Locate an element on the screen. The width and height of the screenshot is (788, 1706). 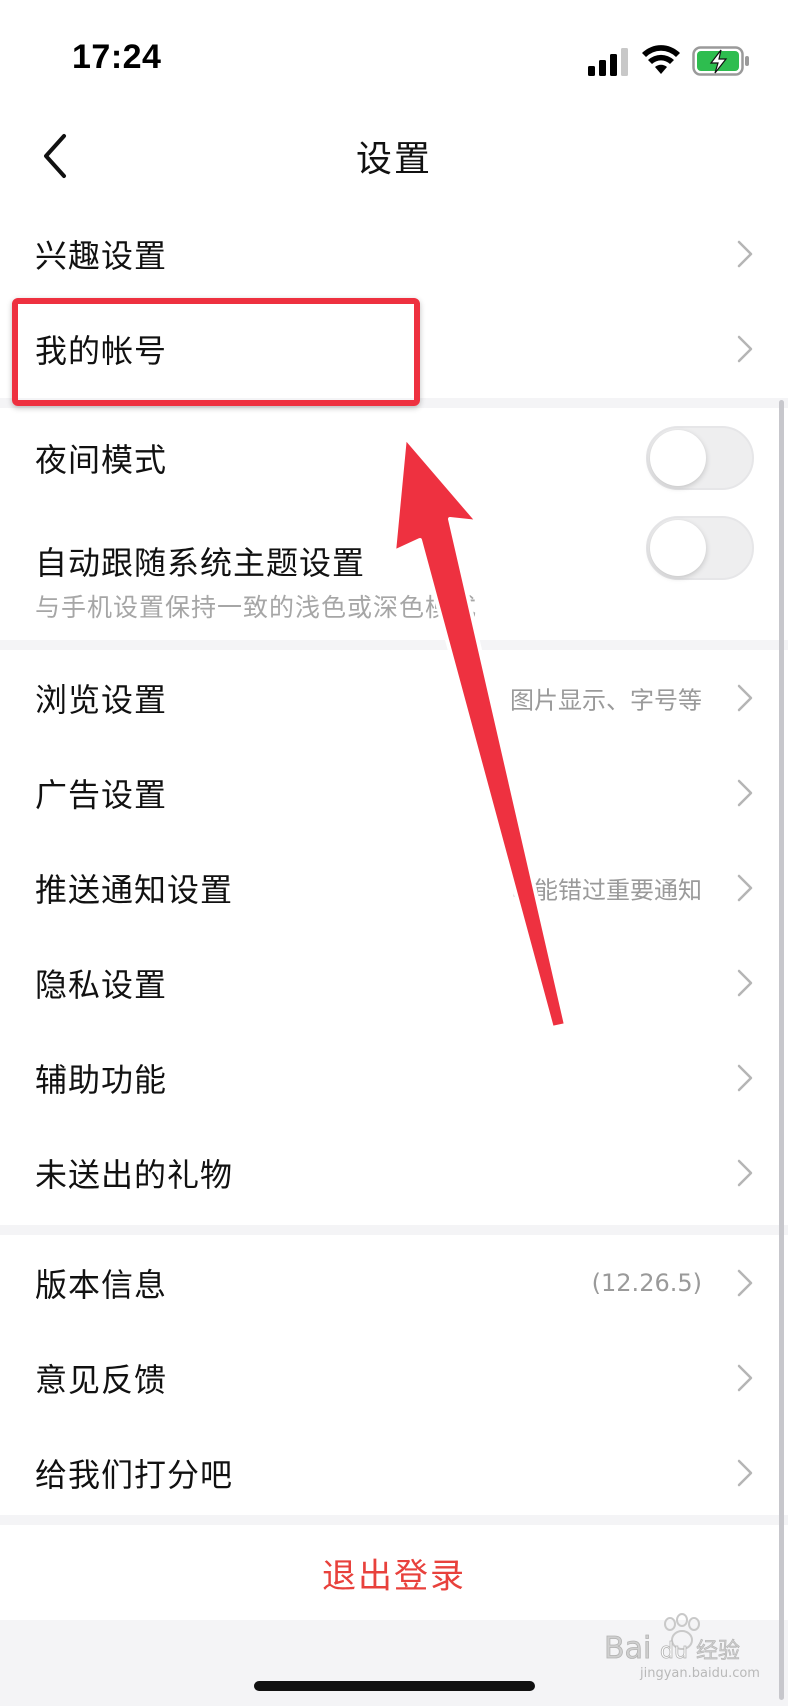
auto-theme-toggle is located at coordinates (700, 548).